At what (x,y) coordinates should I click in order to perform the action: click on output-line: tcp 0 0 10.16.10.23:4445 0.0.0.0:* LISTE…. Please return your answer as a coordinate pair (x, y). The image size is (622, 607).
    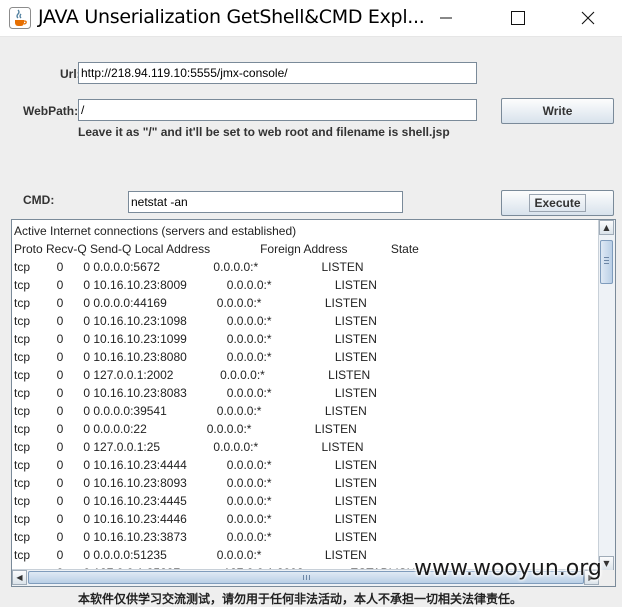
    Looking at the image, I should click on (195, 501).